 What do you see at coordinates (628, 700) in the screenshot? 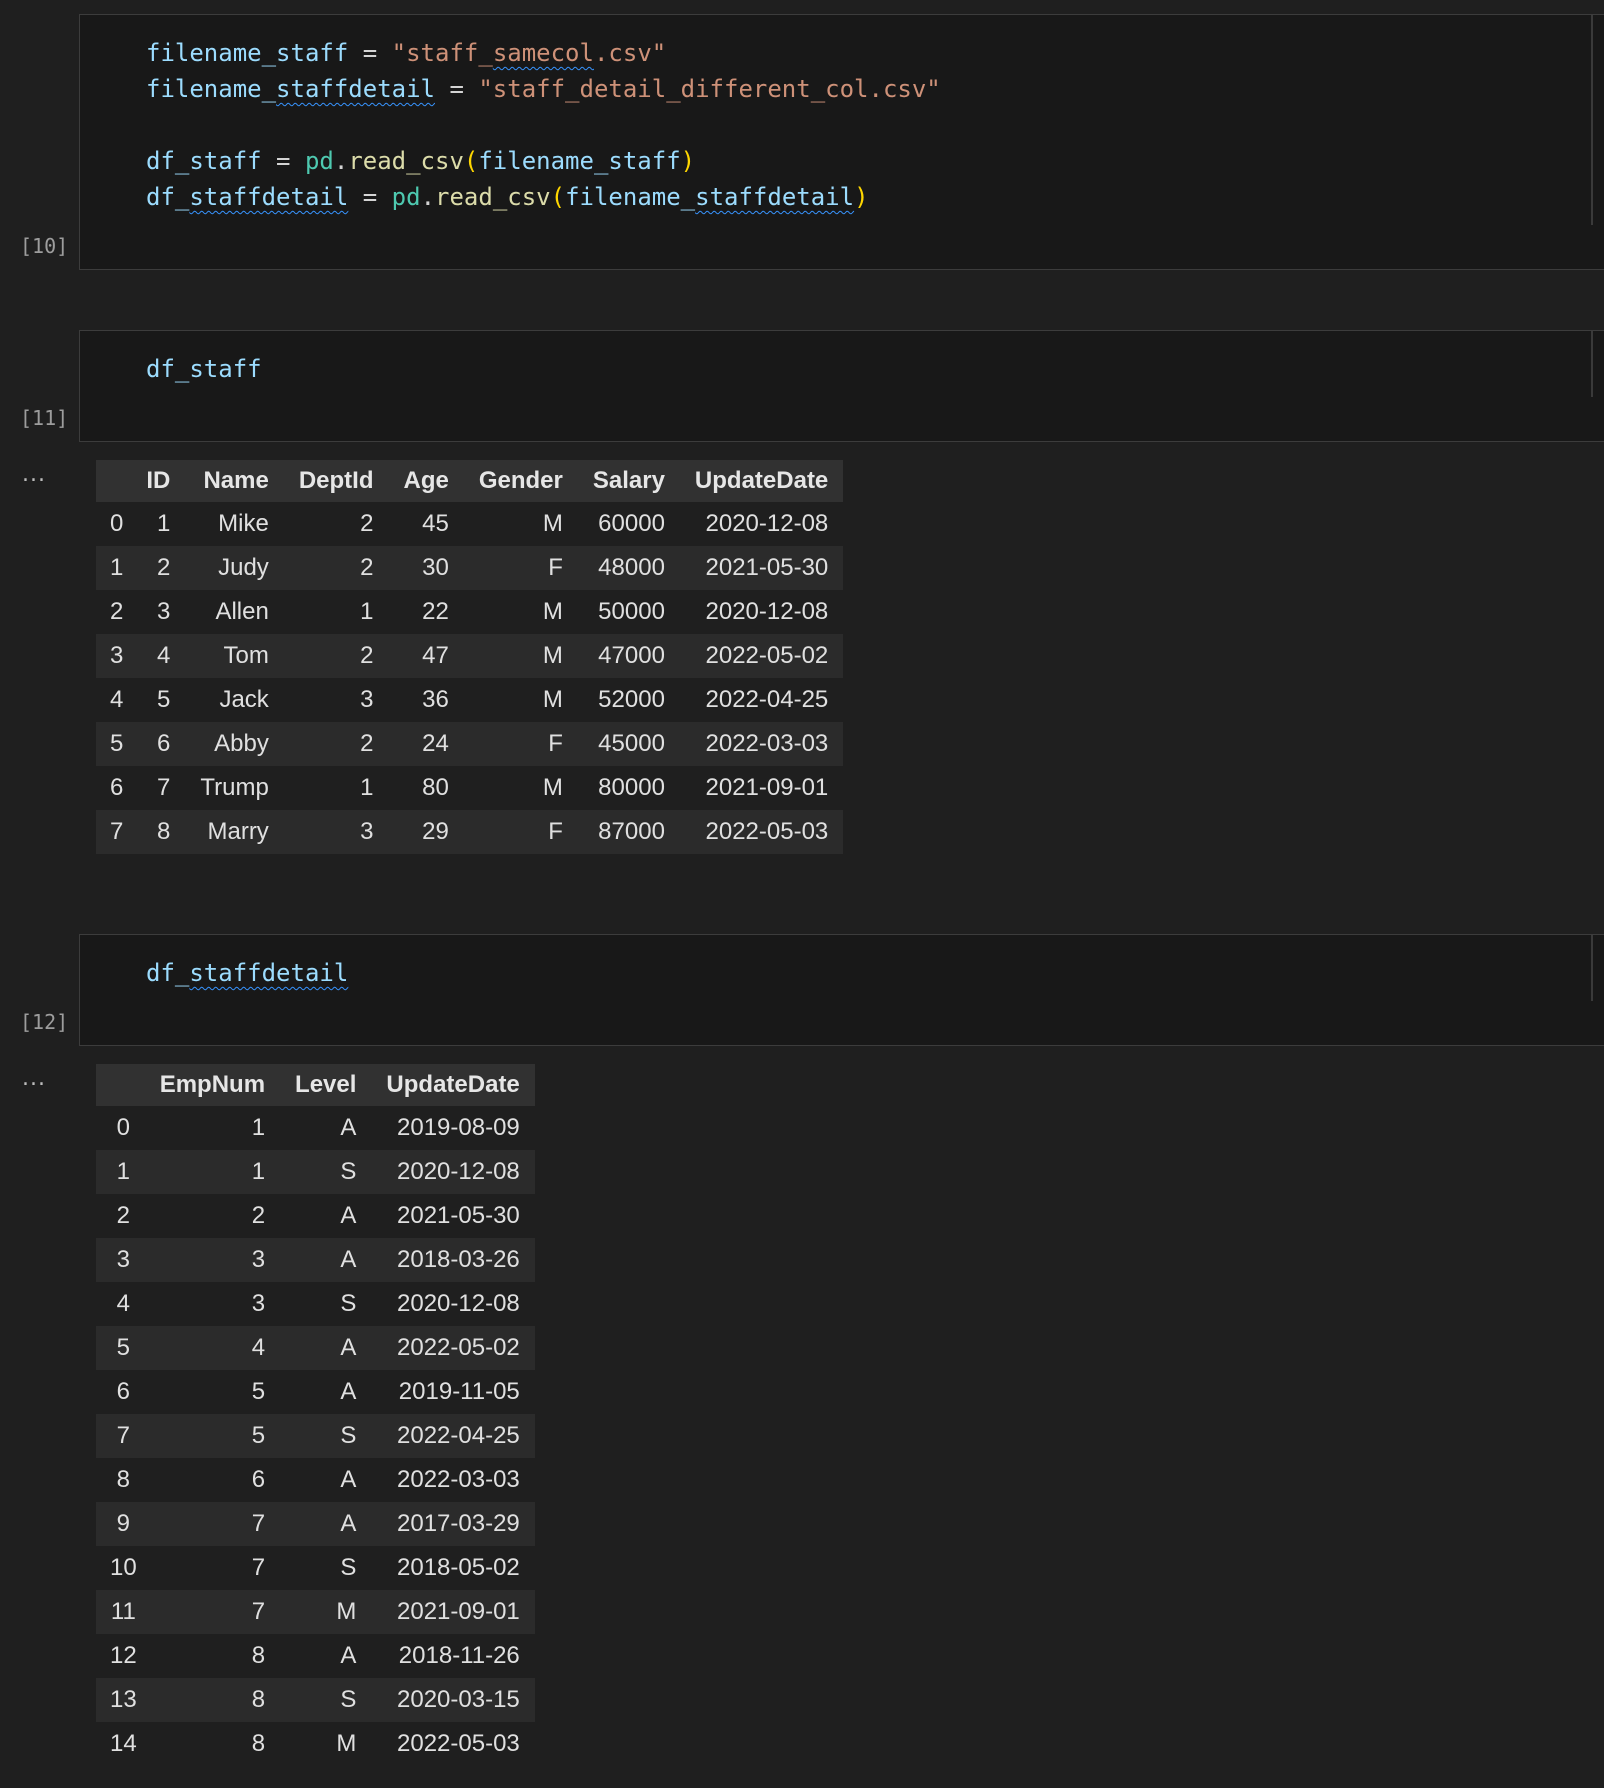
I see `table-cell: 52000` at bounding box center [628, 700].